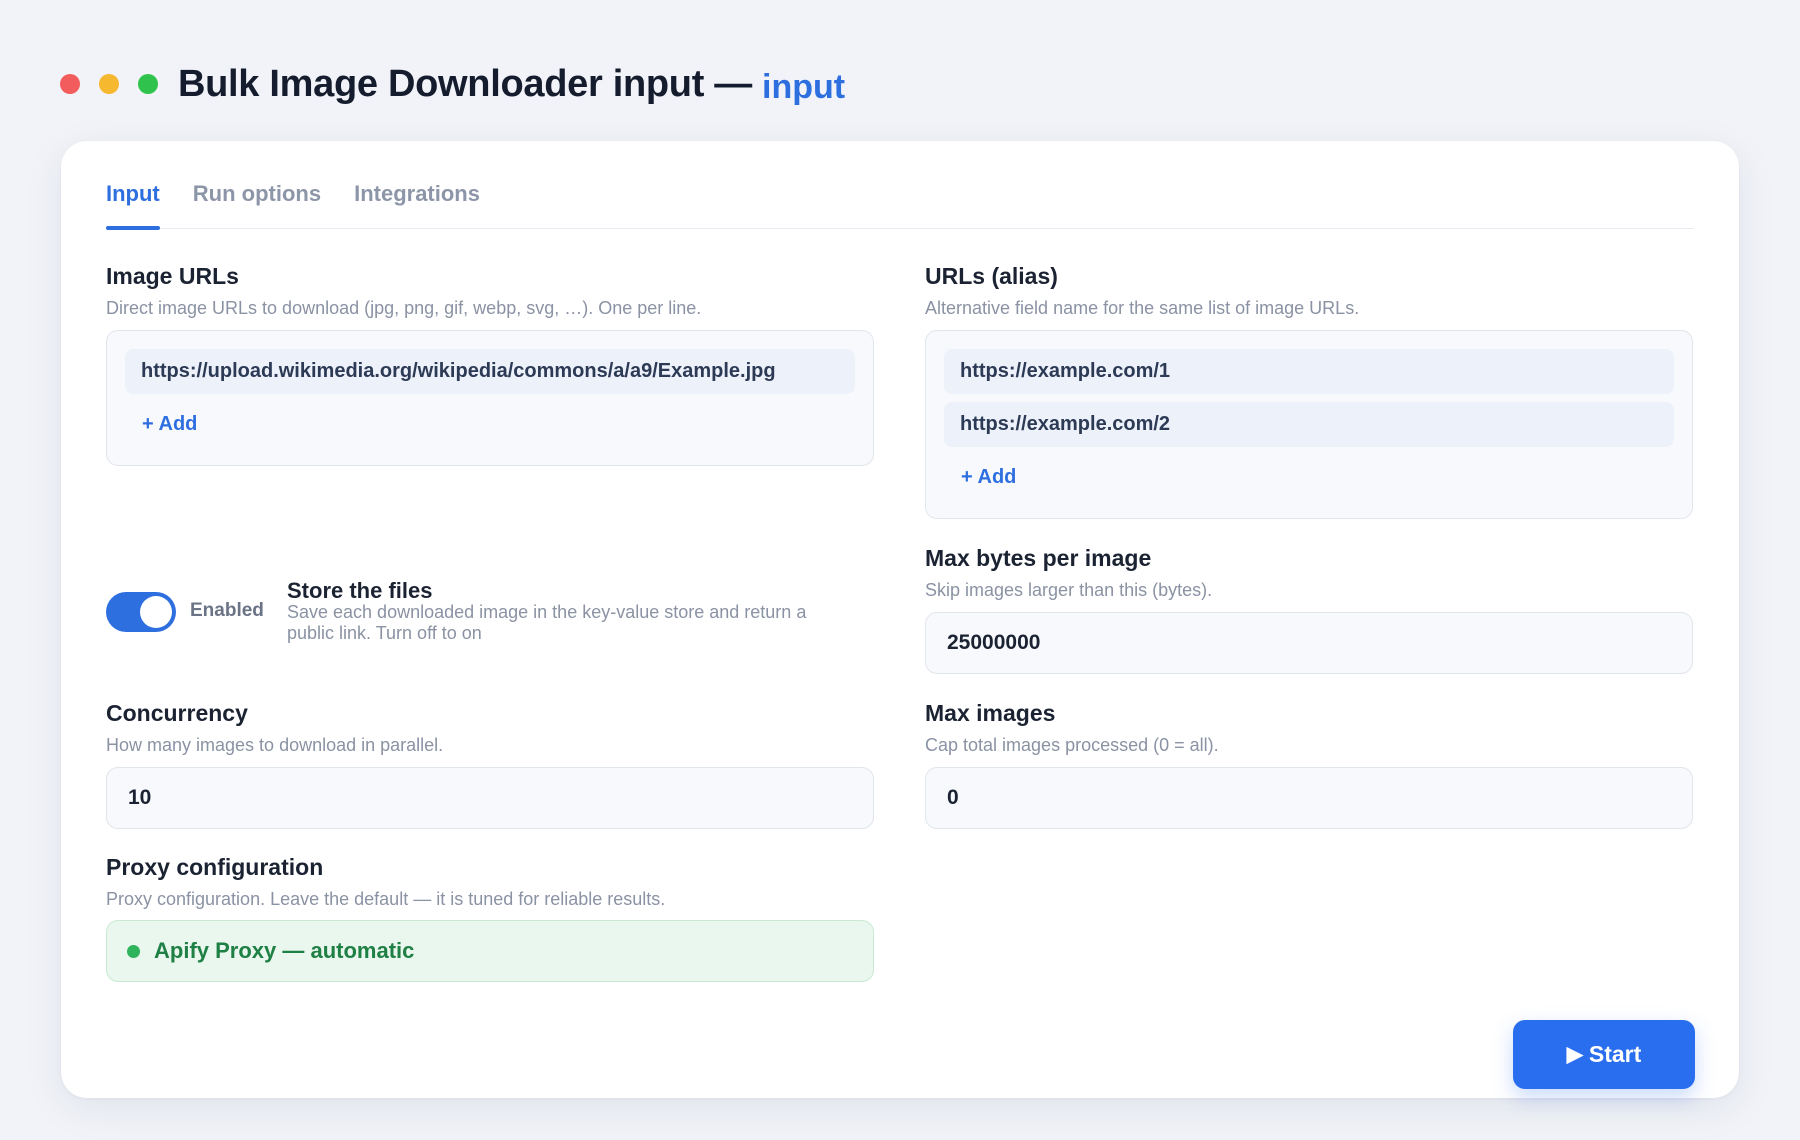 The image size is (1800, 1140). I want to click on alias-url-item: https://example.com/1, so click(1309, 371).